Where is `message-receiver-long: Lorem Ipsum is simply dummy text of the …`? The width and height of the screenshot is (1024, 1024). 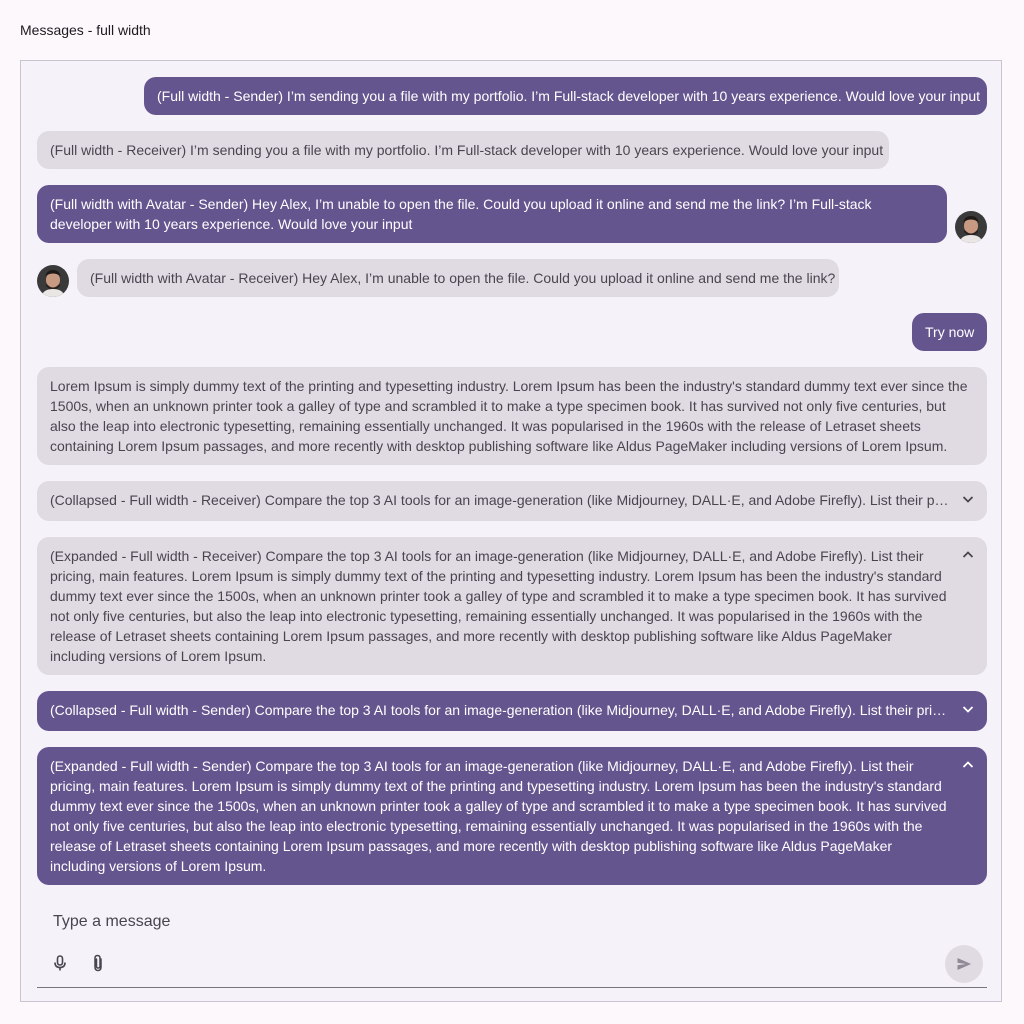
message-receiver-long: Lorem Ipsum is simply dummy text of the … is located at coordinates (512, 416).